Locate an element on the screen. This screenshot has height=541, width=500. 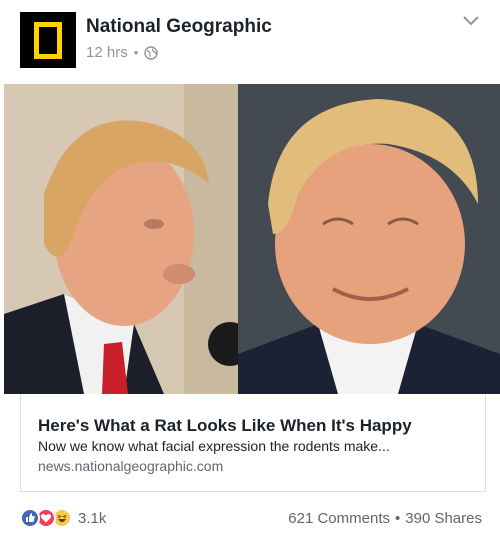
globe-icon is located at coordinates (151, 52).